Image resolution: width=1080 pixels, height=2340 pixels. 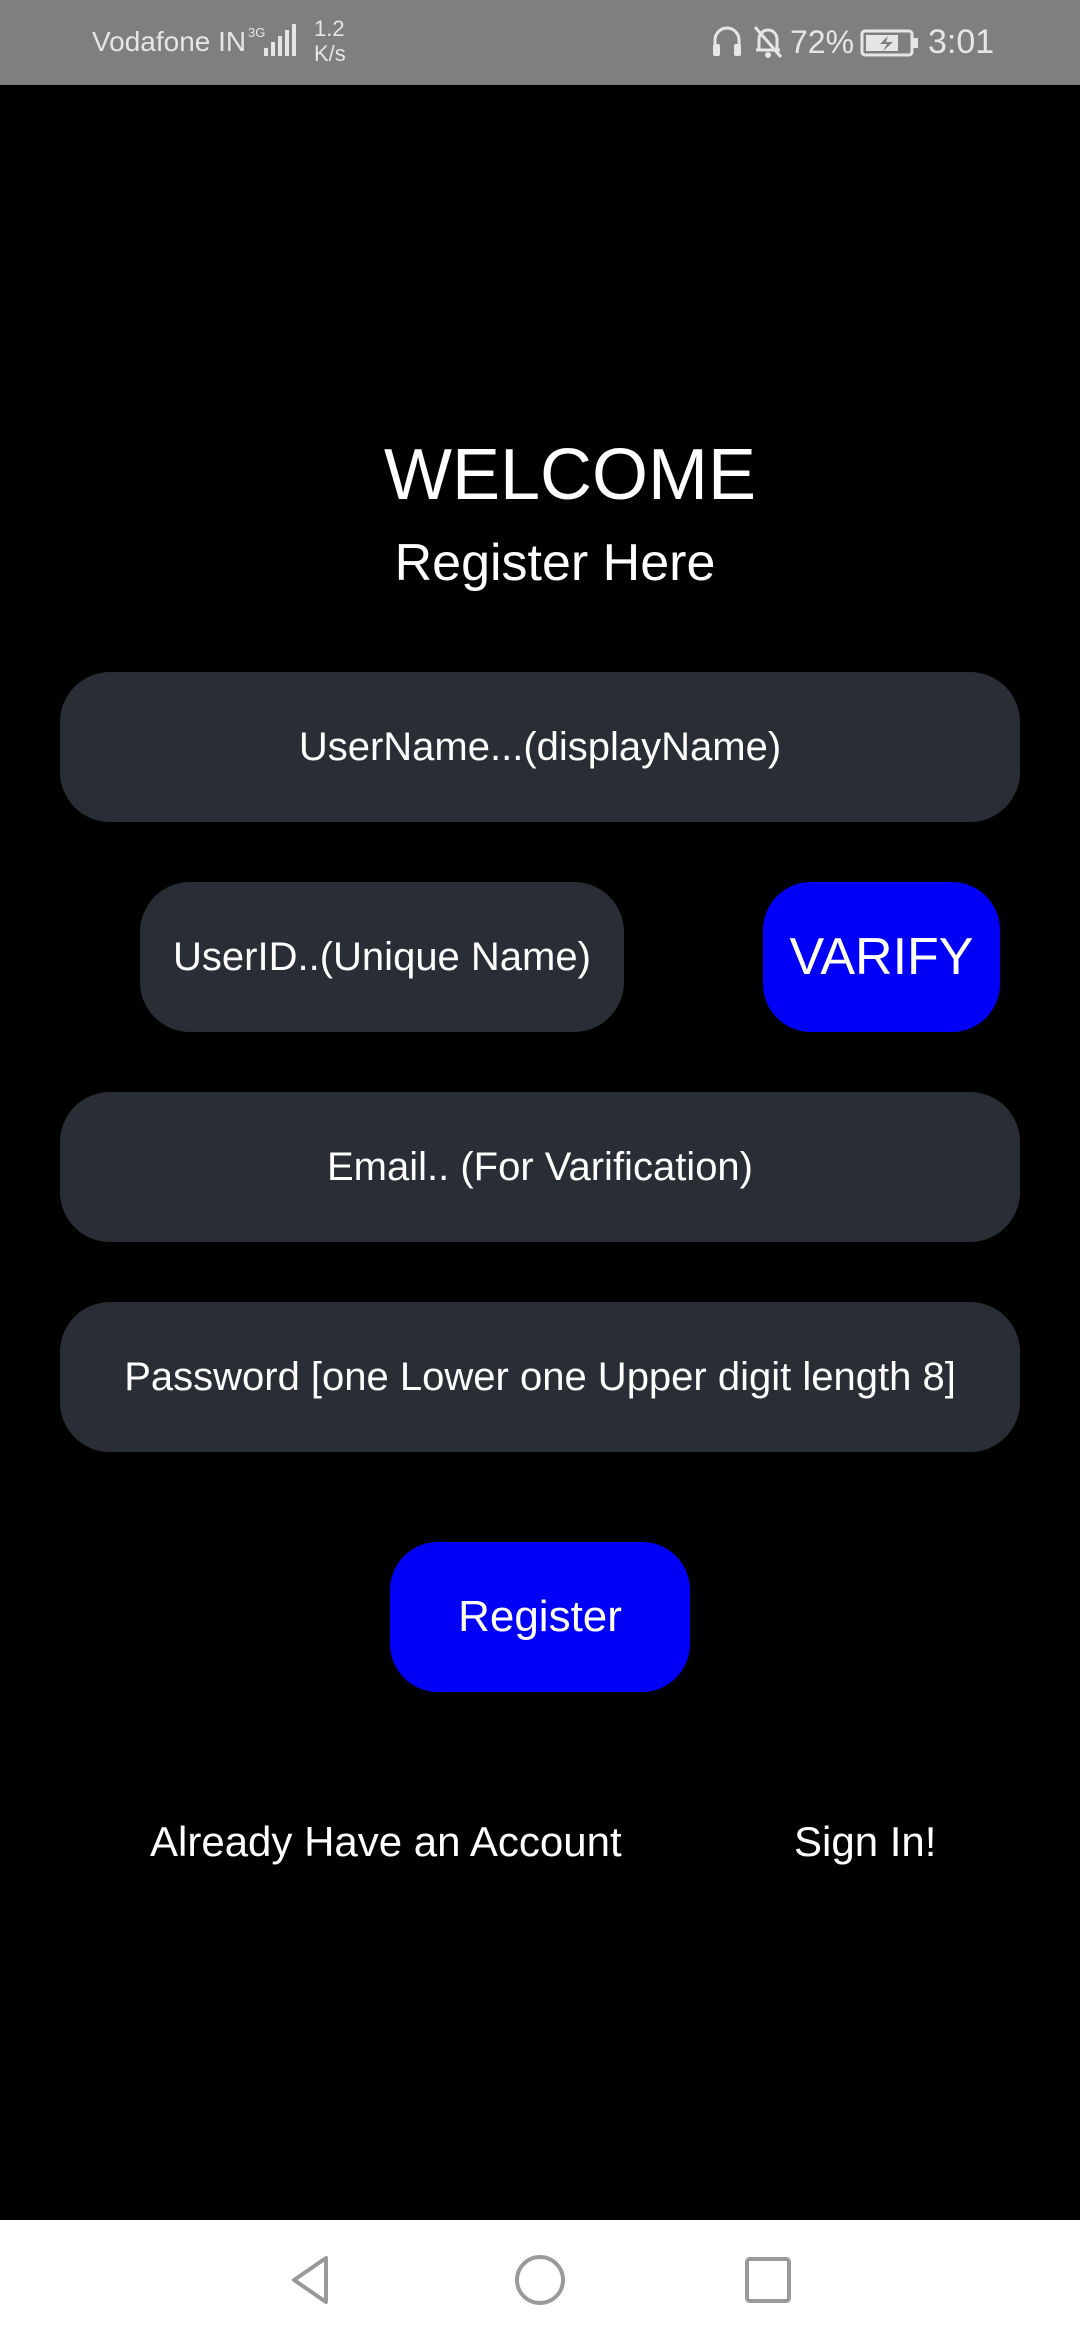 I want to click on signal-icon, so click(x=280, y=40).